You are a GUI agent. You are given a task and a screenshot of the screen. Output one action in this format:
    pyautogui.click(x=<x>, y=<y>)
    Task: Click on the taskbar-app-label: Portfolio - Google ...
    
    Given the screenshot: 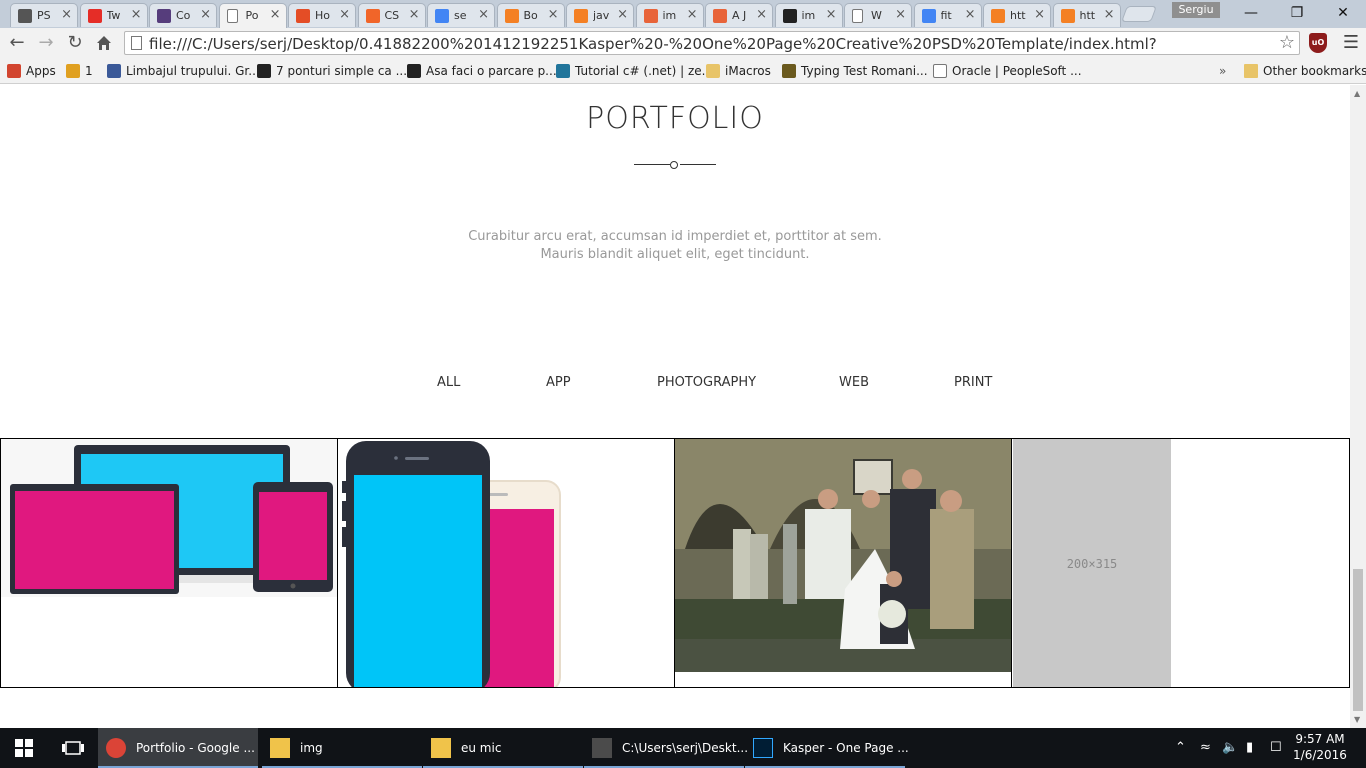 What is the action you would take?
    pyautogui.click(x=195, y=748)
    